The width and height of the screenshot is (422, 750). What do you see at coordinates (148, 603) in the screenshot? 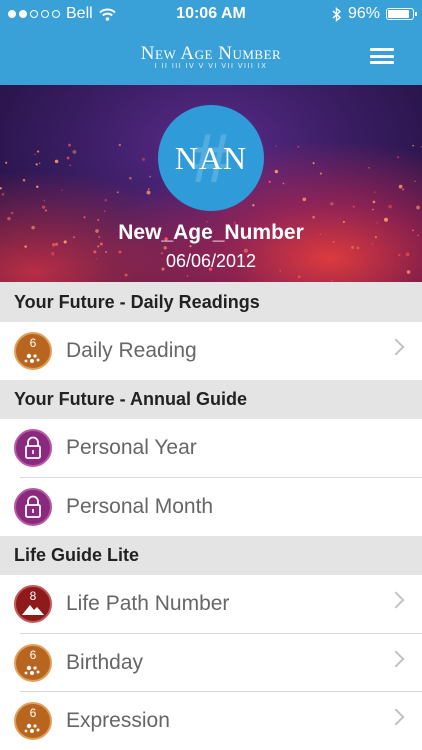
I see `list-item-label: Life Path Number` at bounding box center [148, 603].